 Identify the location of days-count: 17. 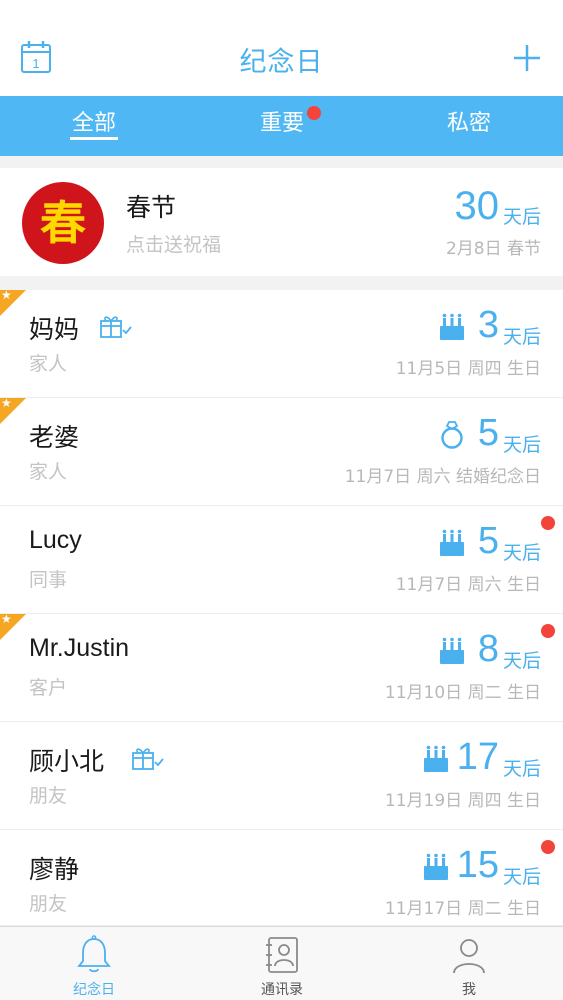
(477, 757).